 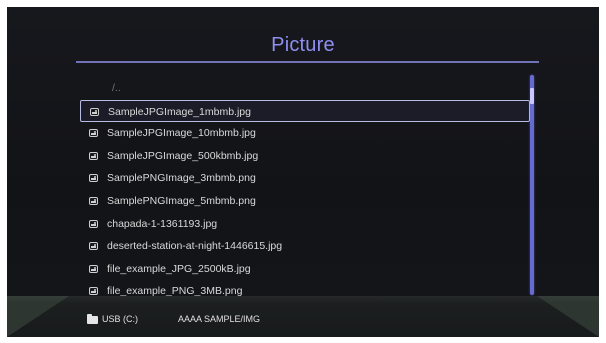 What do you see at coordinates (179, 111) in the screenshot?
I see `file-name: SampleJPGImage_1mbmb.jpg` at bounding box center [179, 111].